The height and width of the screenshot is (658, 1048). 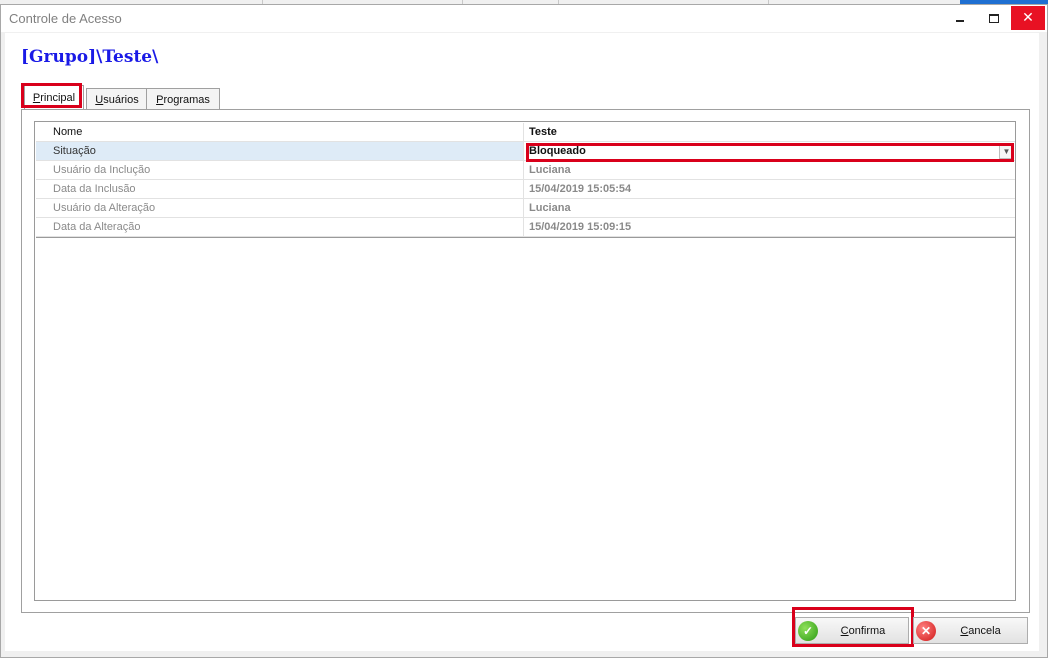 What do you see at coordinates (980, 631) in the screenshot?
I see `cancel-label: Cancela` at bounding box center [980, 631].